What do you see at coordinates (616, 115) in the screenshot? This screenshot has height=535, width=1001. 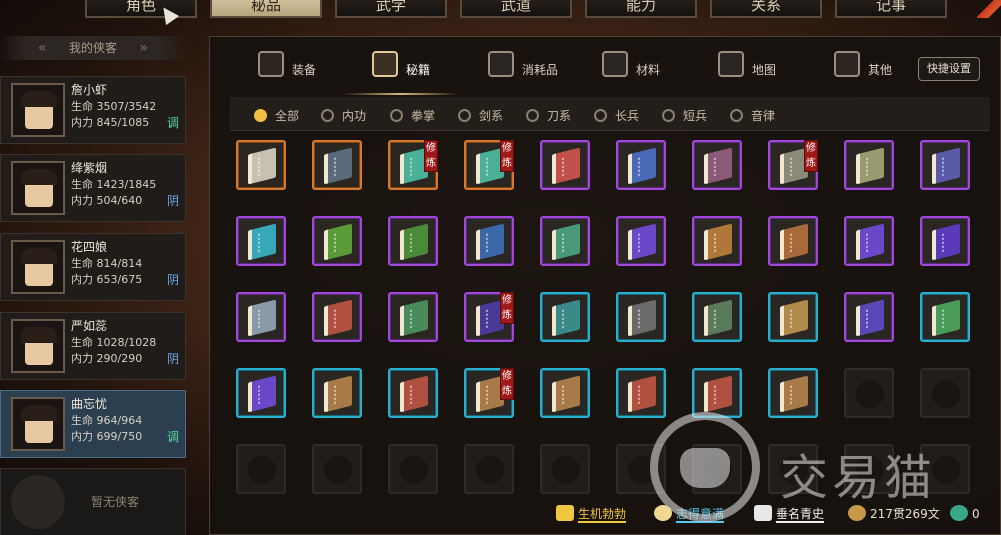 I see `filter-long-weapon: 长兵` at bounding box center [616, 115].